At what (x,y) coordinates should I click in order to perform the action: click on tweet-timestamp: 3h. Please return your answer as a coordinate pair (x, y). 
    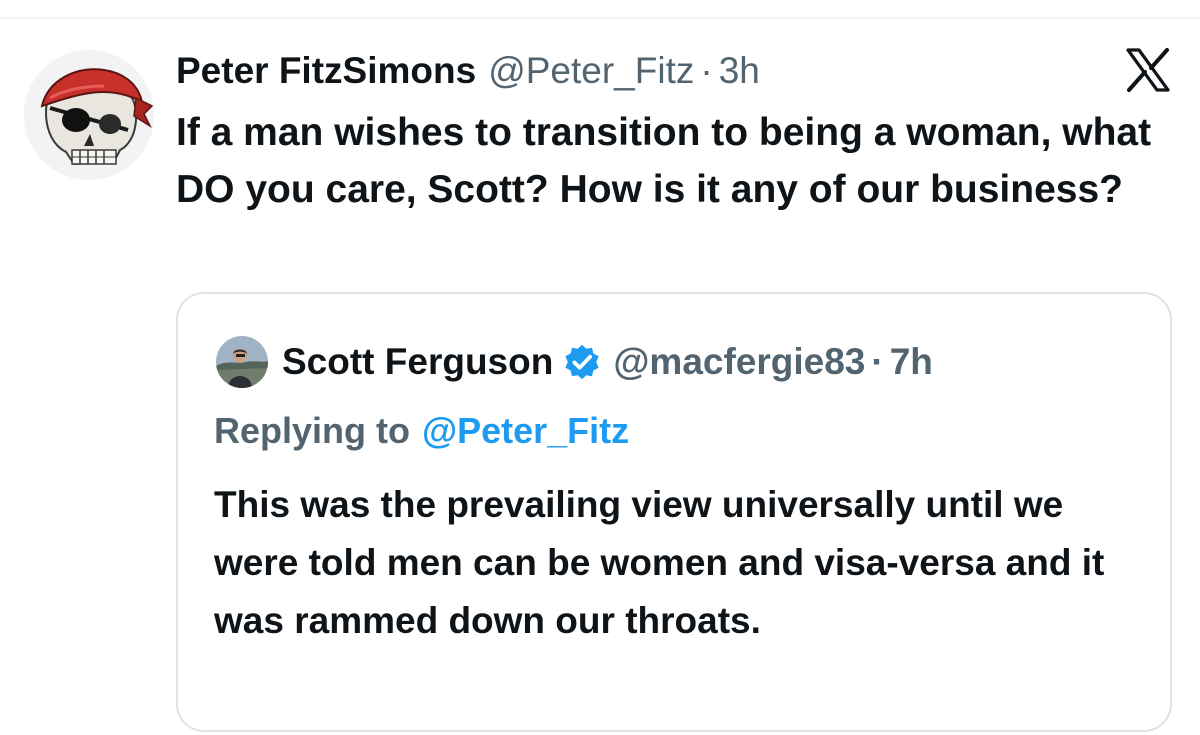
    Looking at the image, I should click on (739, 71).